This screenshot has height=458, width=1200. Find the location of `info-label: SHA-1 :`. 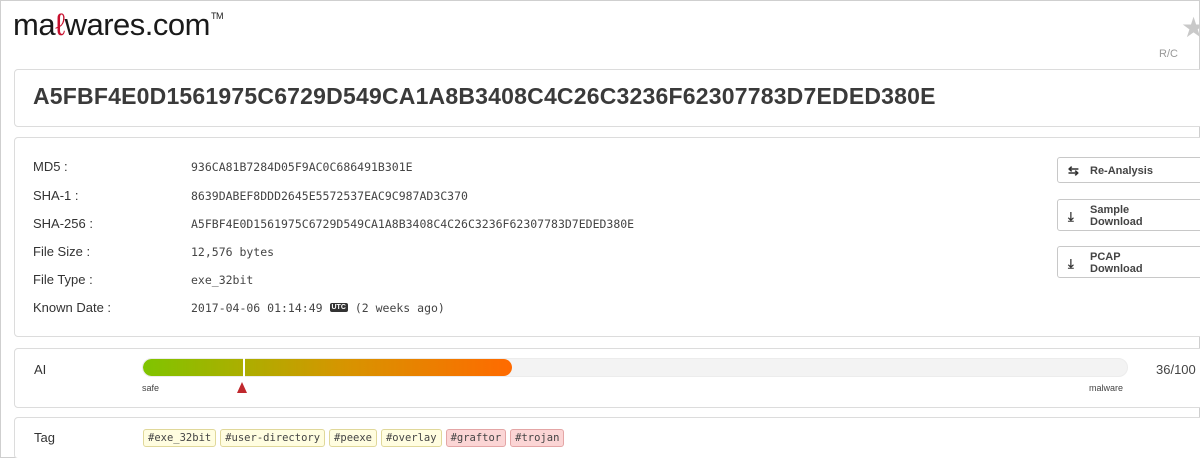

info-label: SHA-1 : is located at coordinates (56, 195).